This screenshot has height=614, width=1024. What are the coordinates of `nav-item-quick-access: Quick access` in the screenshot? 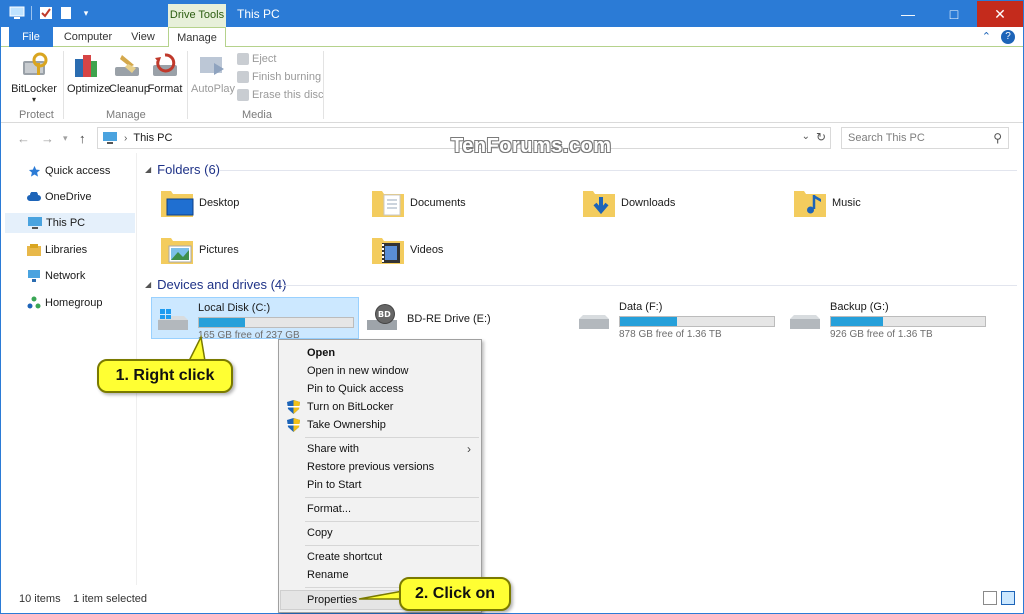 It's located at (70, 171).